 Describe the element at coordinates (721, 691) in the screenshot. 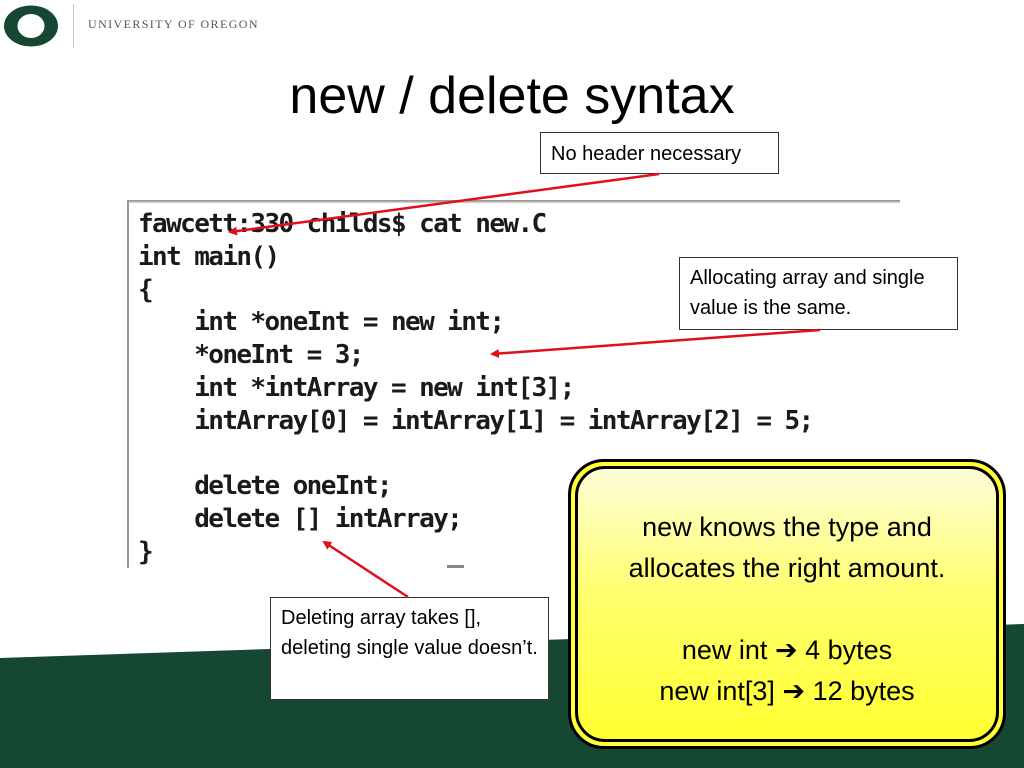

I see `summary-line-4-prefix: new int[3]` at that location.